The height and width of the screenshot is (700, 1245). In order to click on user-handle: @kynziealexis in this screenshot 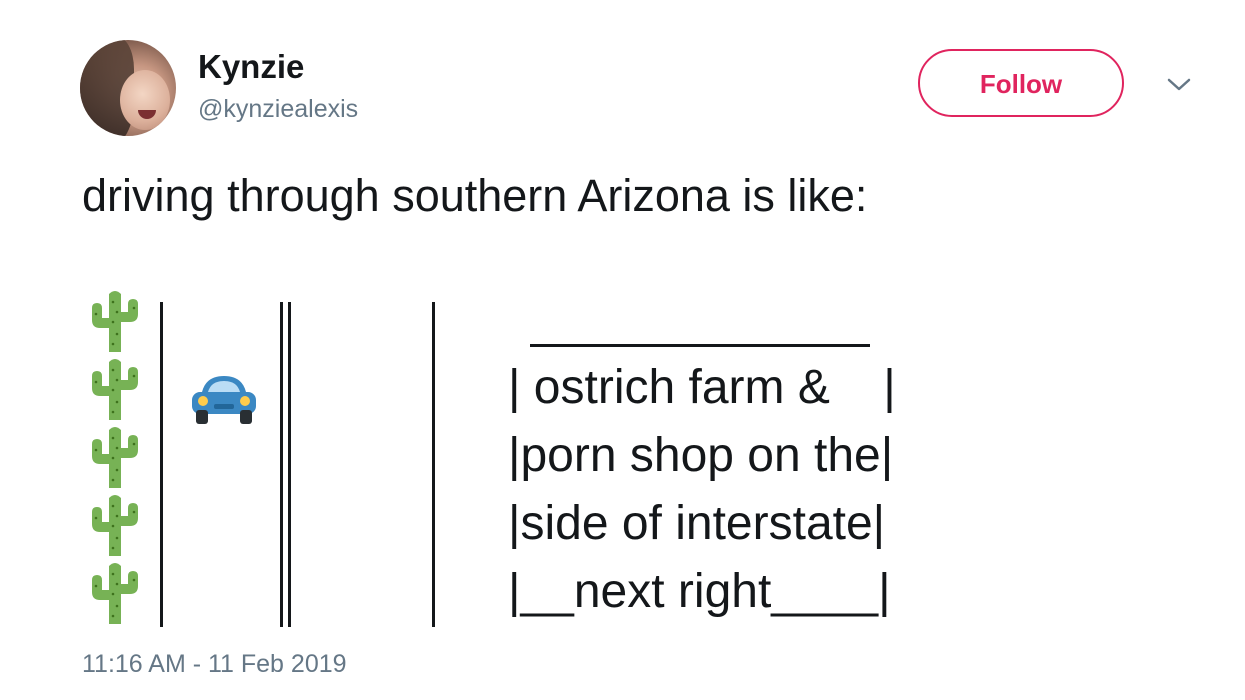, I will do `click(278, 109)`.